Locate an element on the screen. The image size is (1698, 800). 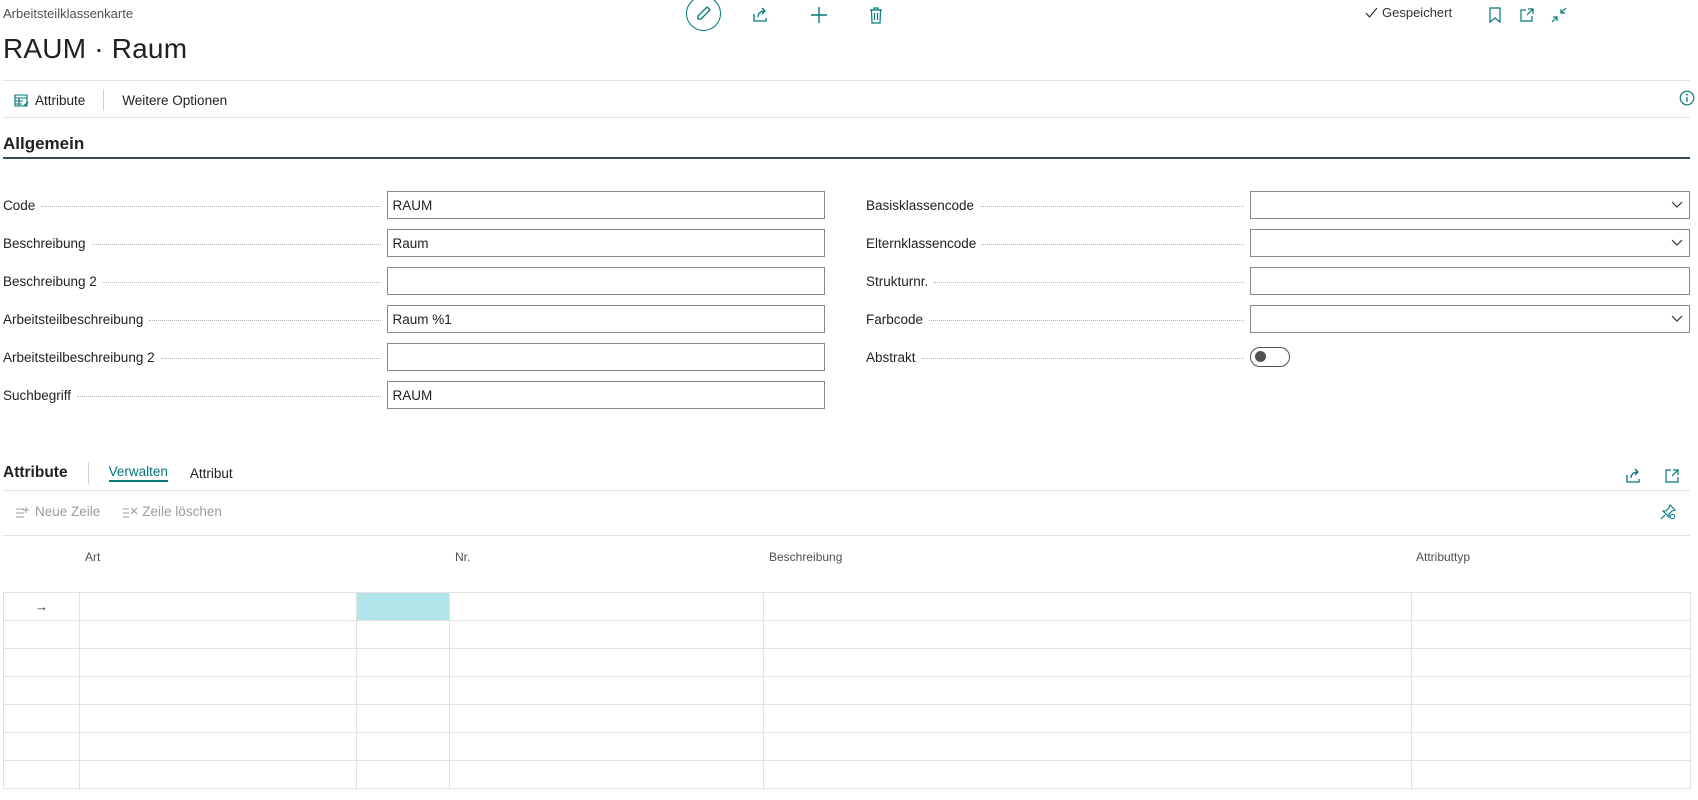
new-line-label: Neue Zeile is located at coordinates (68, 511).